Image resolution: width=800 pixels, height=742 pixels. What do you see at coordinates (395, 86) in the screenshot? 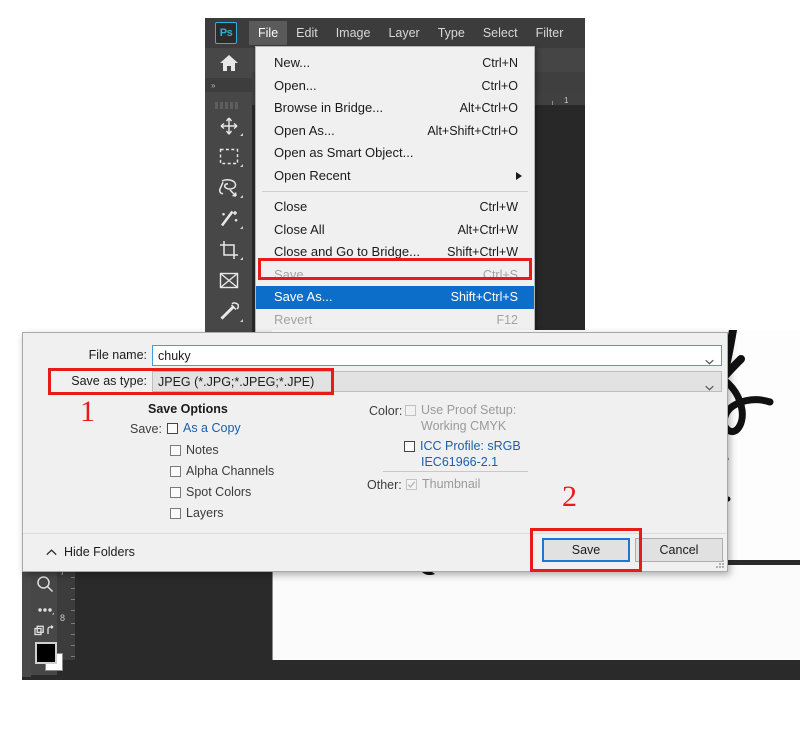
I see `menu-item-open: Open... Ctrl+O` at bounding box center [395, 86].